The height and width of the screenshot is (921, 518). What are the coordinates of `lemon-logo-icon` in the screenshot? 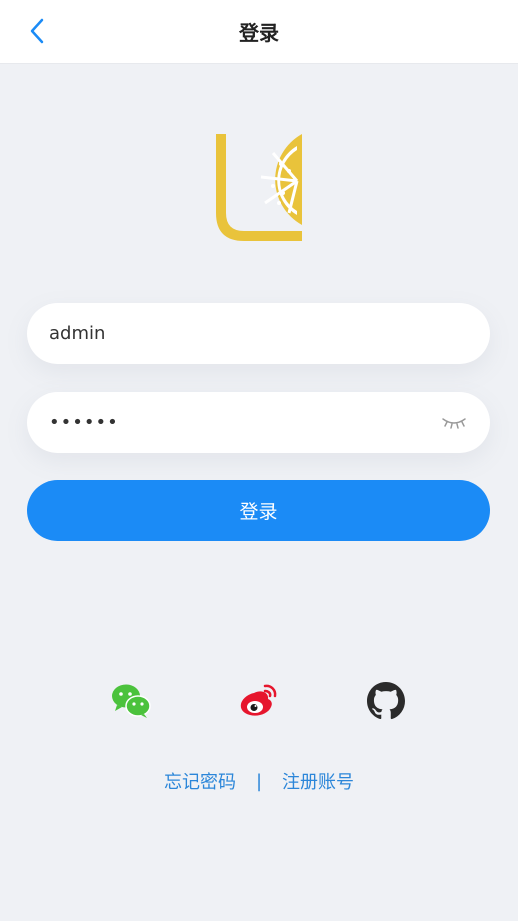 It's located at (259, 187).